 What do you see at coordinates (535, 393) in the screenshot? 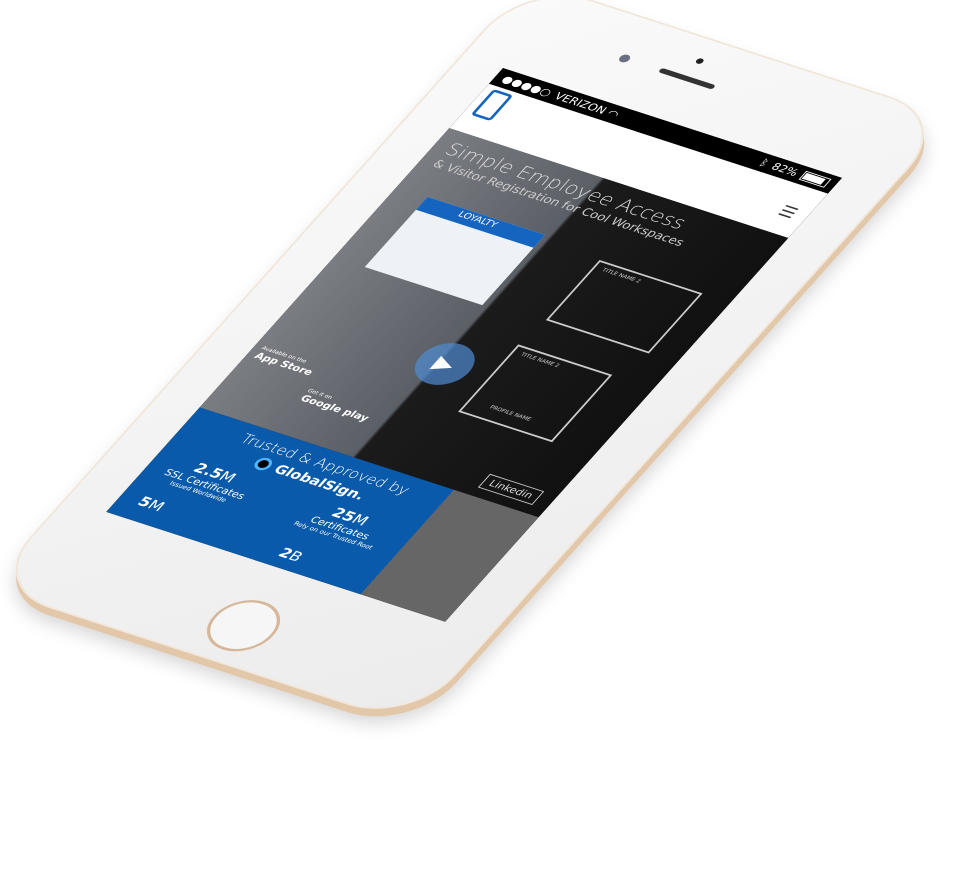
I see `wireframe-profile: TITLE NAME 2 PROFILE NAME` at bounding box center [535, 393].